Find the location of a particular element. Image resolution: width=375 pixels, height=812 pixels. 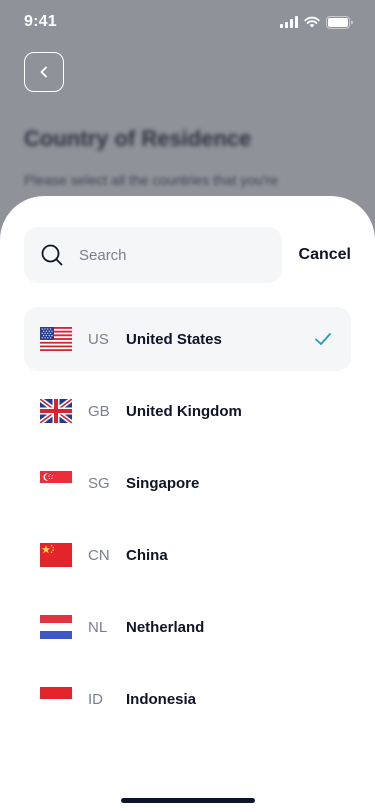

page-title: Country of Residence is located at coordinates (138, 138).